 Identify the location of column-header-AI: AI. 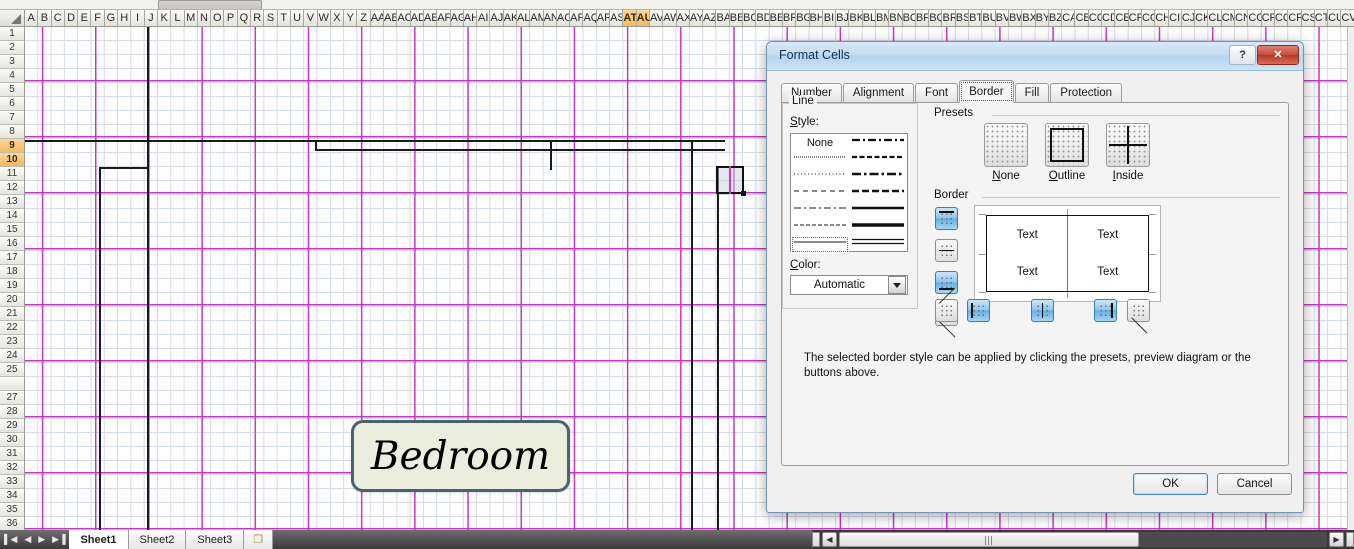
(484, 18).